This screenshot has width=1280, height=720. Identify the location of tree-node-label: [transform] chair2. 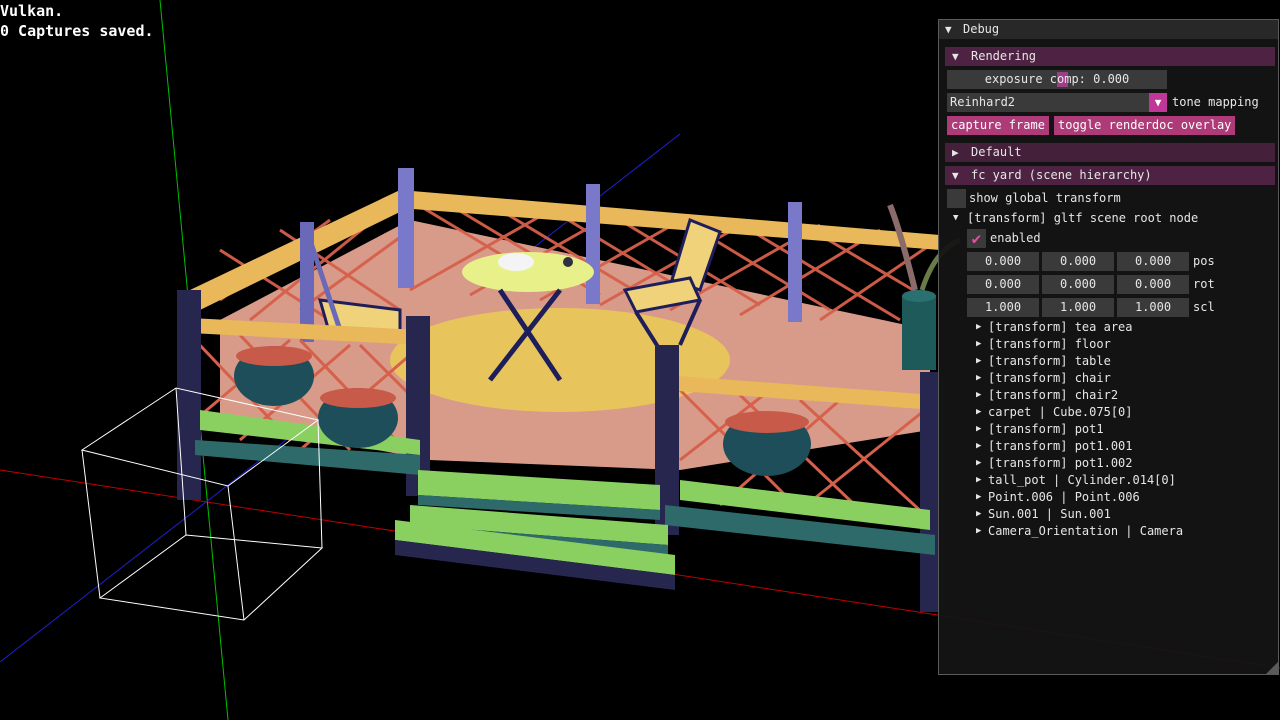
(1053, 395).